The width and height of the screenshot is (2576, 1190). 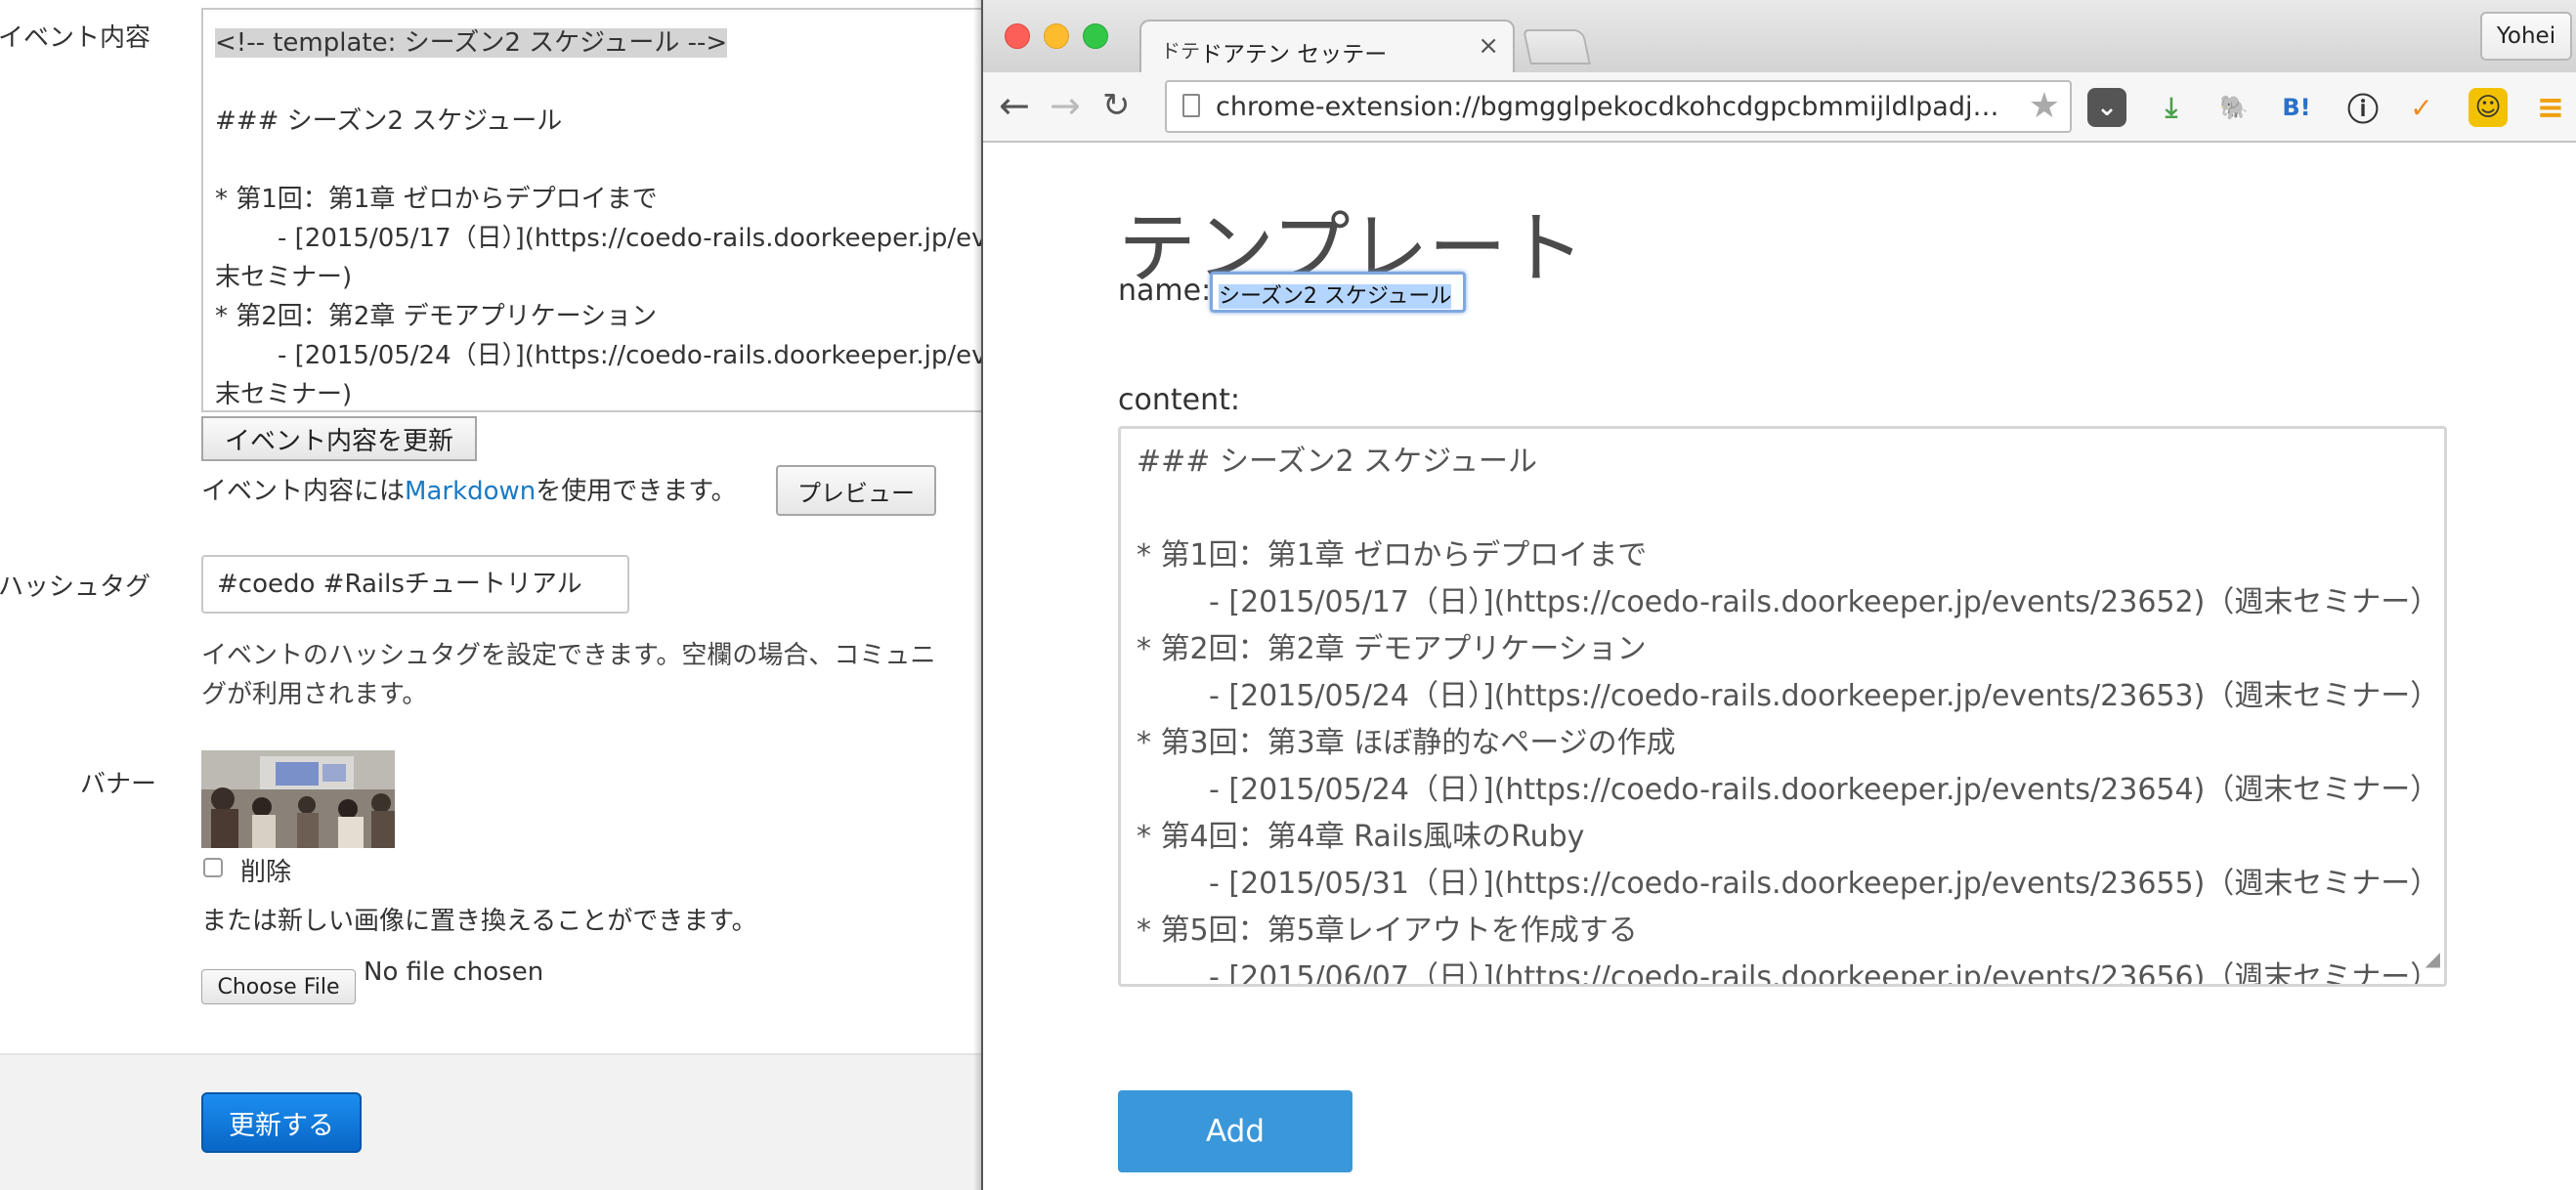 I want to click on markdown-note-suffix: を使用できます。, so click(x=637, y=491).